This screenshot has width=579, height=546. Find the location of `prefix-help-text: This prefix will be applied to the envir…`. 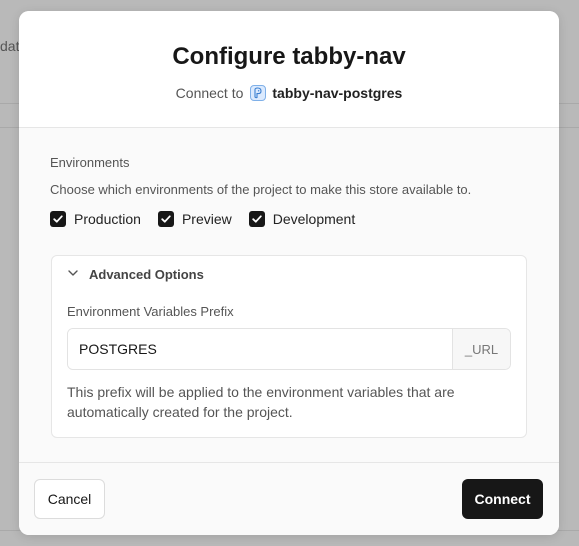

prefix-help-text: This prefix will be applied to the envir… is located at coordinates (261, 402).